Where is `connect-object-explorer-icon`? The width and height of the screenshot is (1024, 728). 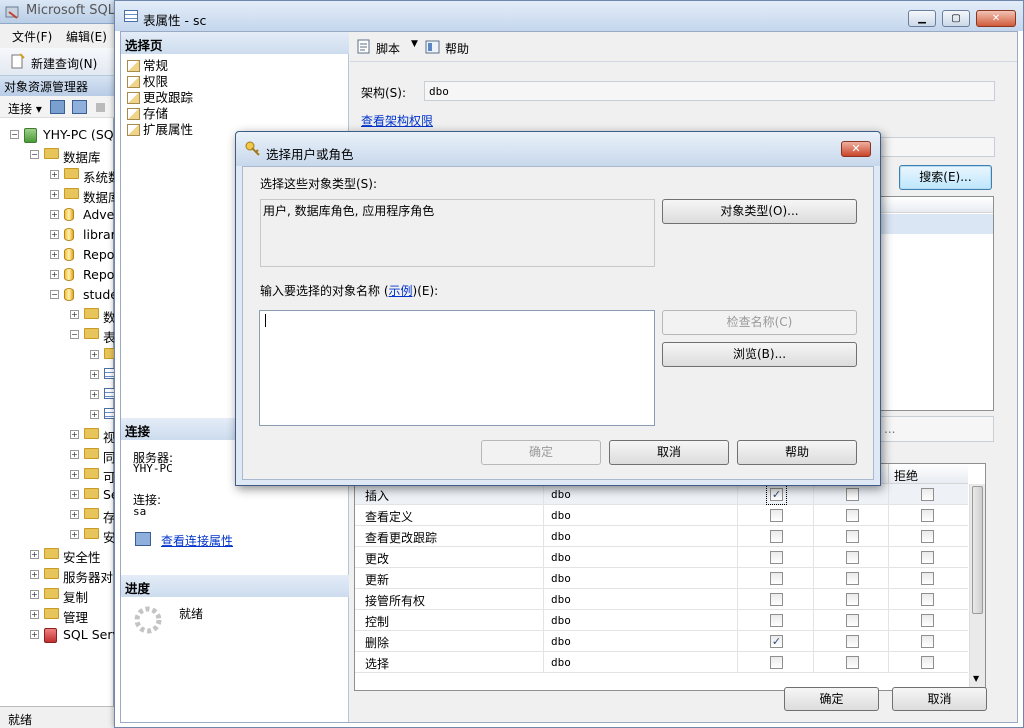
connect-object-explorer-icon is located at coordinates (57, 107).